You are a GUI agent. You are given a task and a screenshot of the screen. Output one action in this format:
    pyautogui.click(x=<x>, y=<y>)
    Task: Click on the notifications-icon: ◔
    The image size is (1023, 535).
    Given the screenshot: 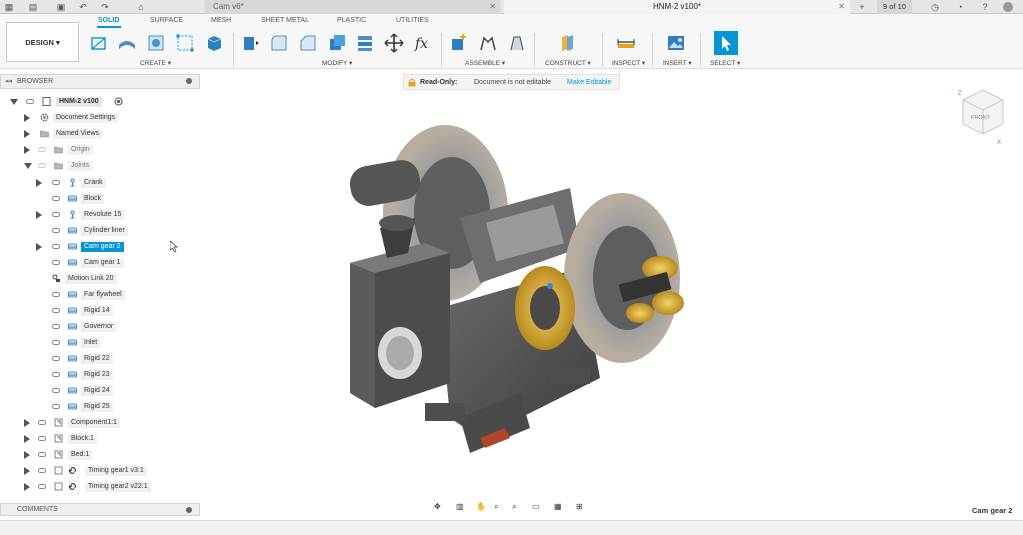 What is the action you would take?
    pyautogui.click(x=960, y=7)
    